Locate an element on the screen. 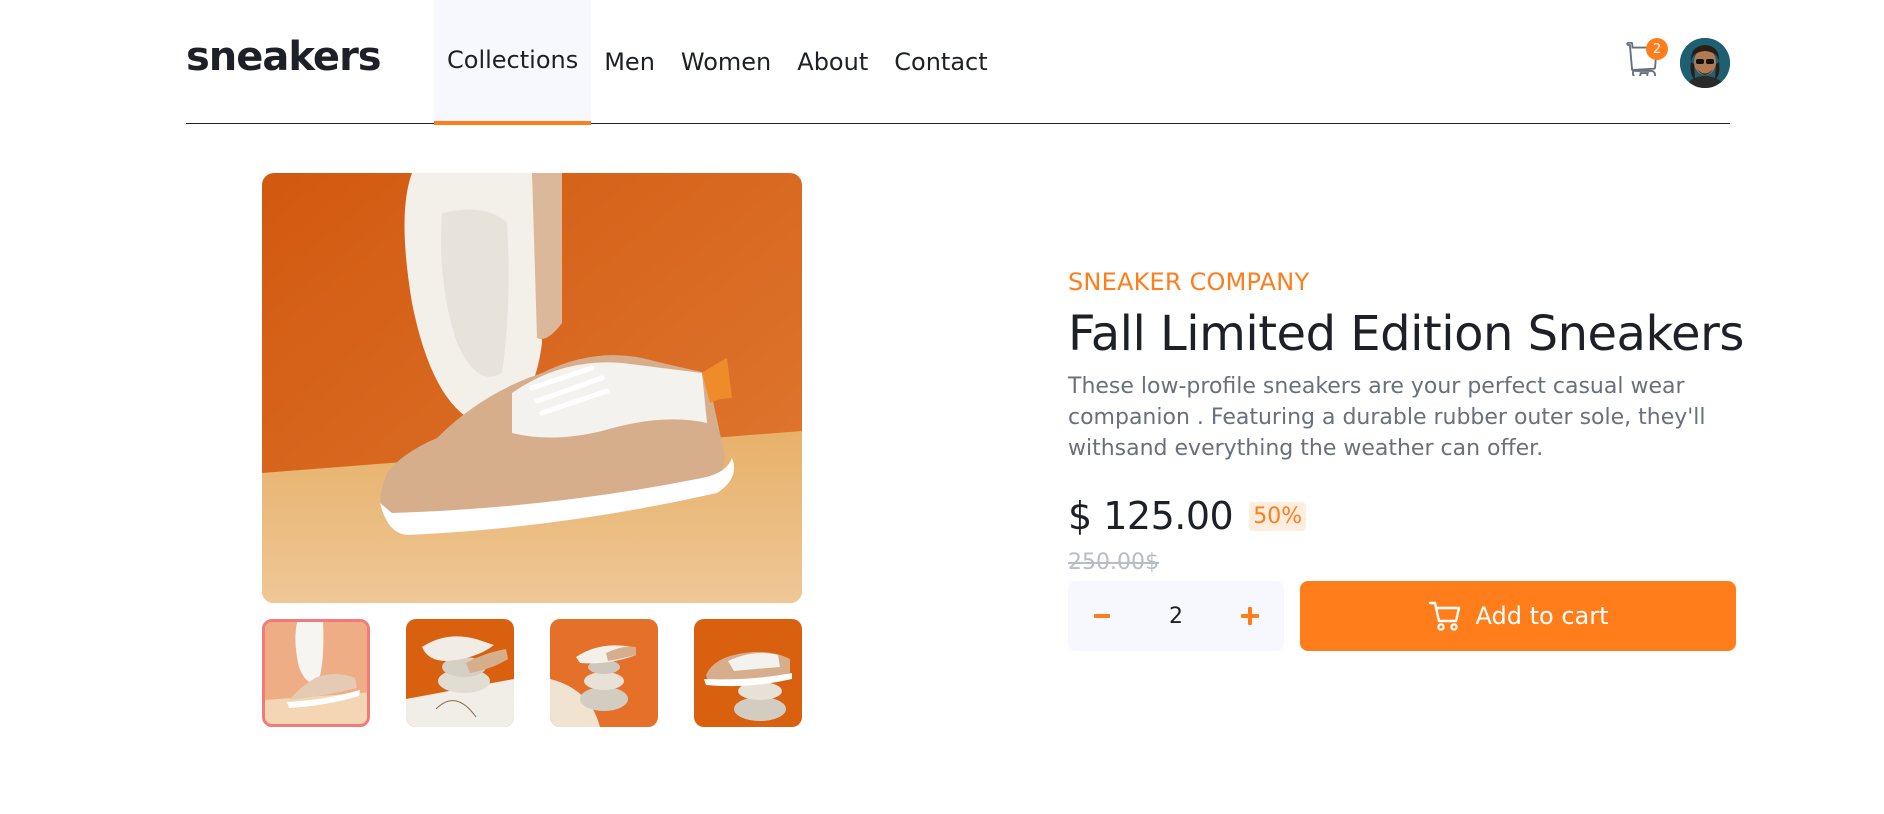 The height and width of the screenshot is (814, 1884). discount-badge: 50% is located at coordinates (1278, 516).